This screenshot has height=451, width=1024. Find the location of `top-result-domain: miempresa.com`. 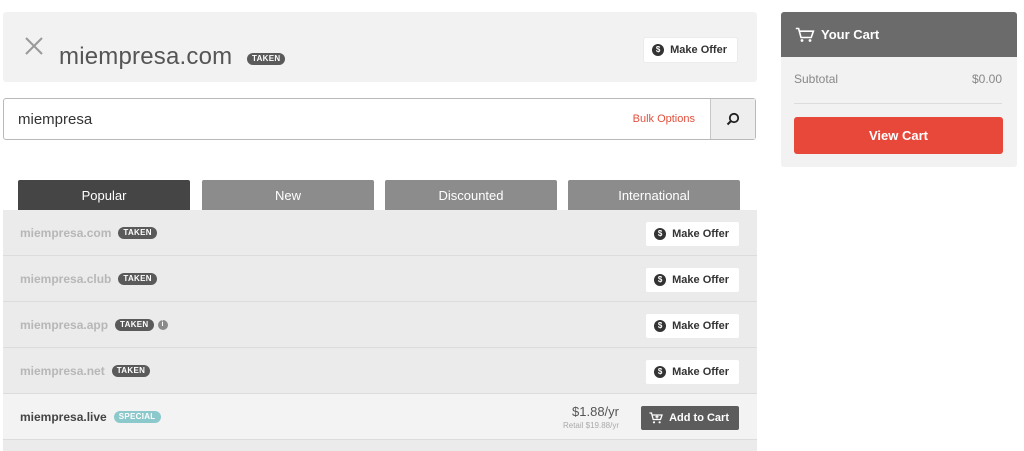

top-result-domain: miempresa.com is located at coordinates (146, 56).